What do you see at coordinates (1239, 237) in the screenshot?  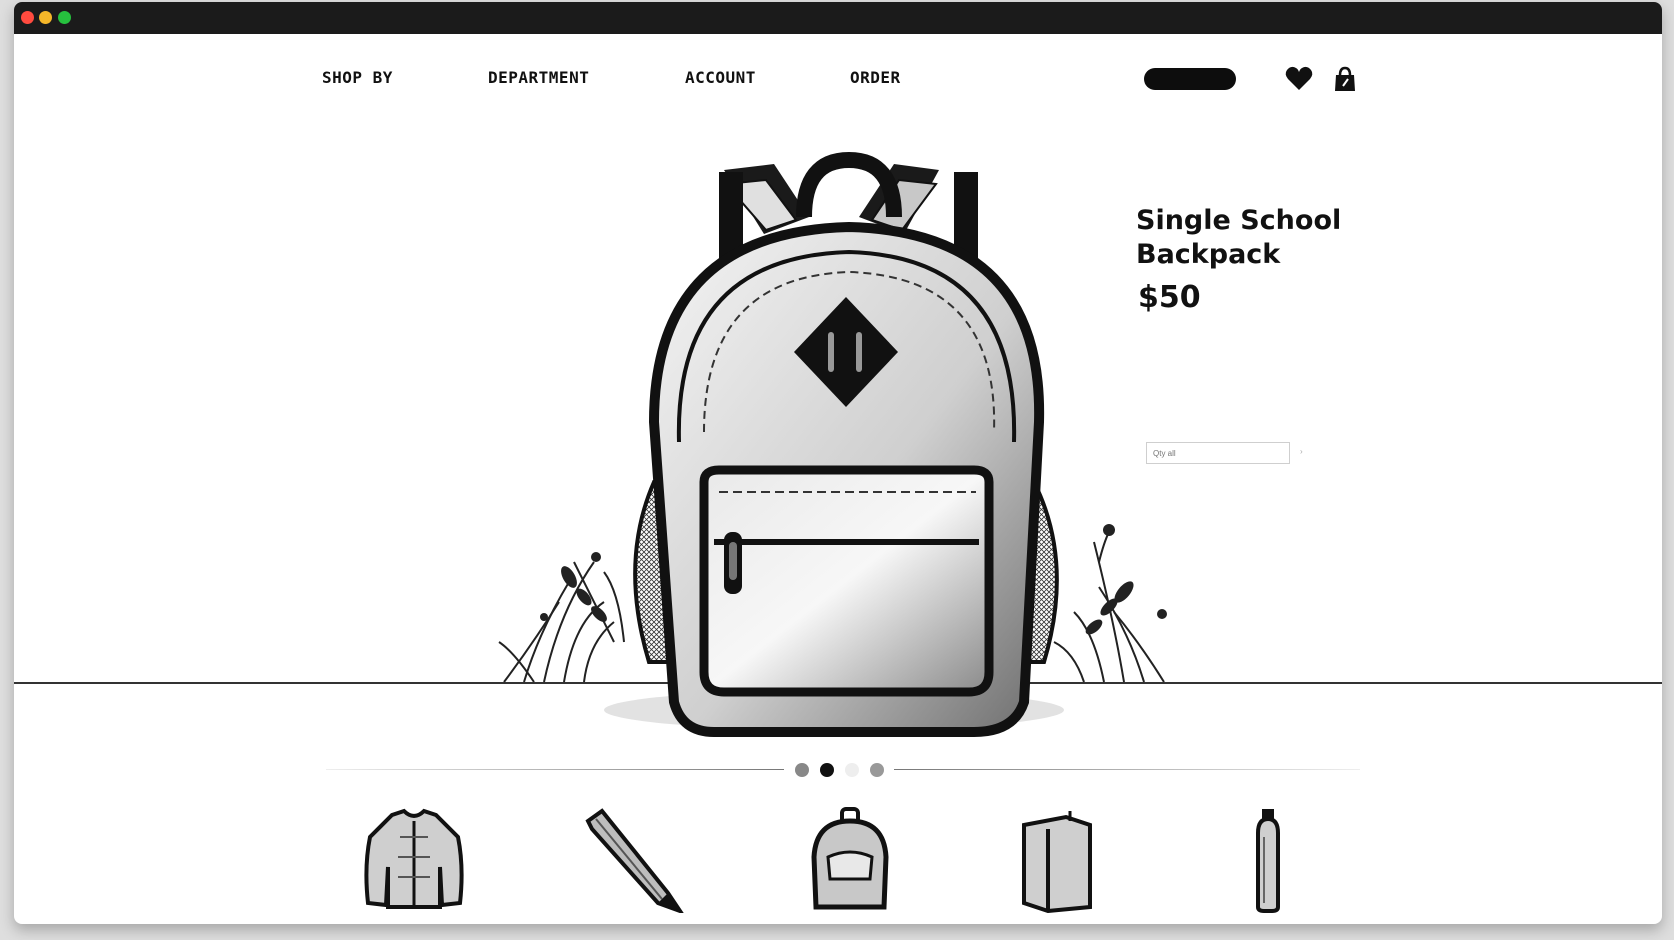 I see `product-title: Single School Backpack` at bounding box center [1239, 237].